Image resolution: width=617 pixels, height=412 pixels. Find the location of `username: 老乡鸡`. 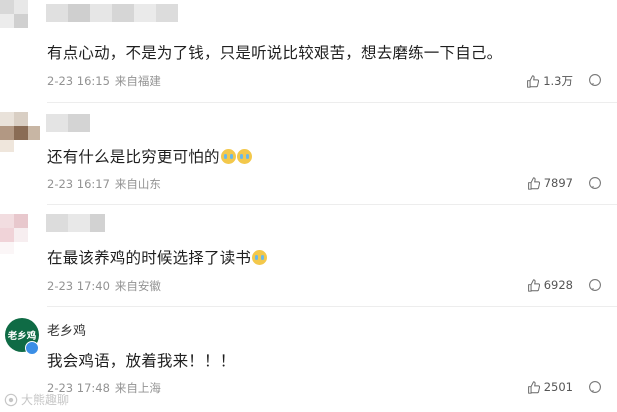

username: 老乡鸡 is located at coordinates (66, 329).